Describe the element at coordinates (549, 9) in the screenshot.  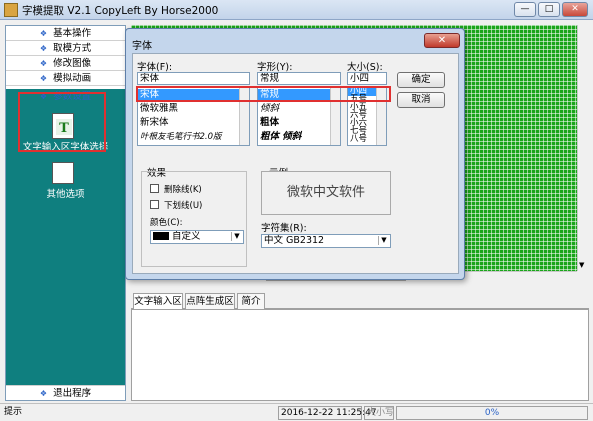
I see `maximize-button: □` at that location.